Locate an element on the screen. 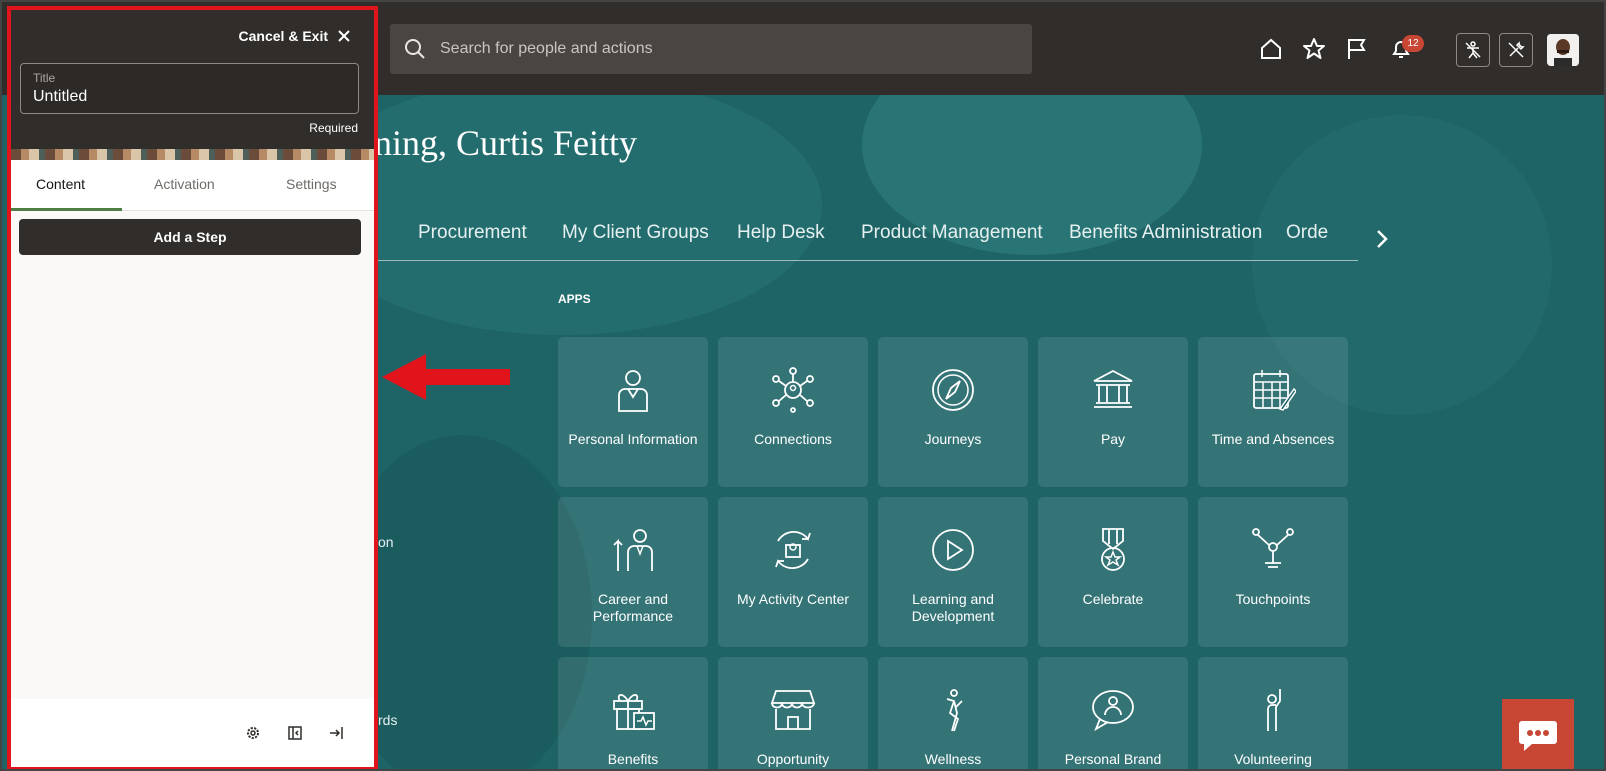 This screenshot has width=1606, height=771. gift-icon is located at coordinates (634, 712).